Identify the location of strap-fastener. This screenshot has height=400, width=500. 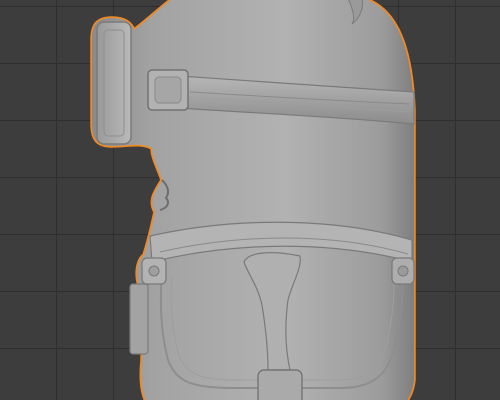
(280, 384).